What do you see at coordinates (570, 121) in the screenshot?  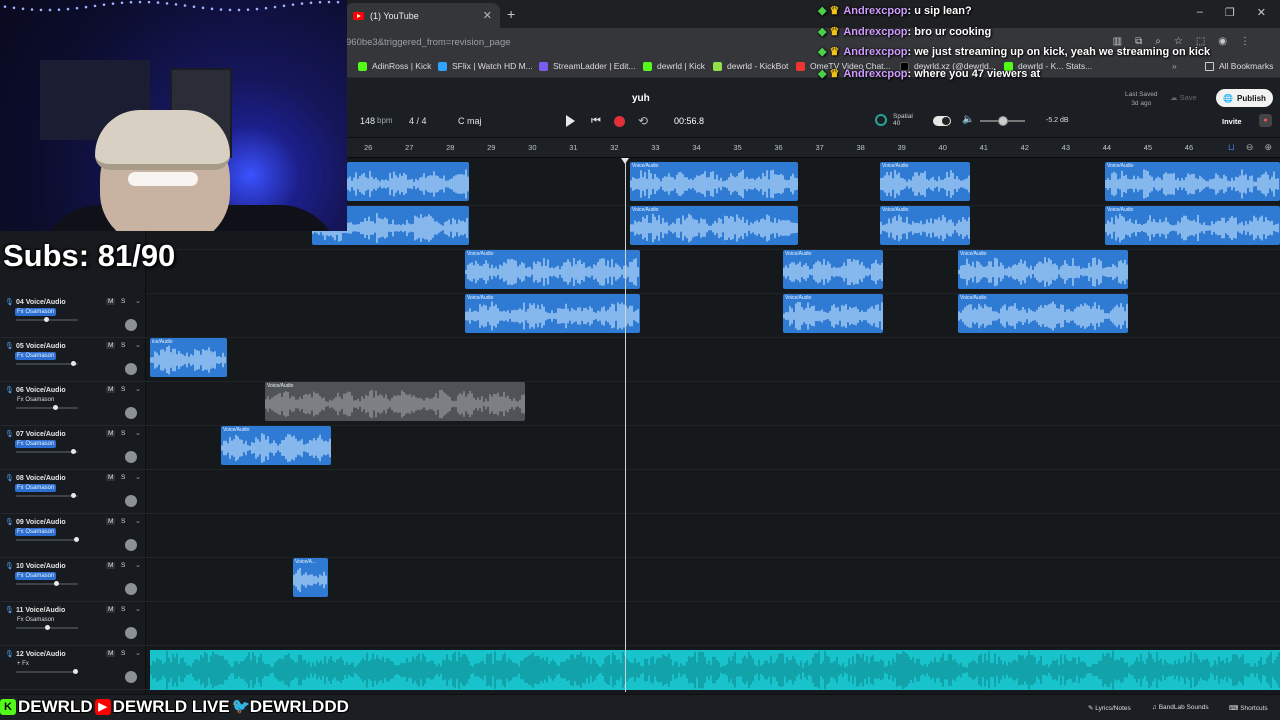 I see `play-button` at bounding box center [570, 121].